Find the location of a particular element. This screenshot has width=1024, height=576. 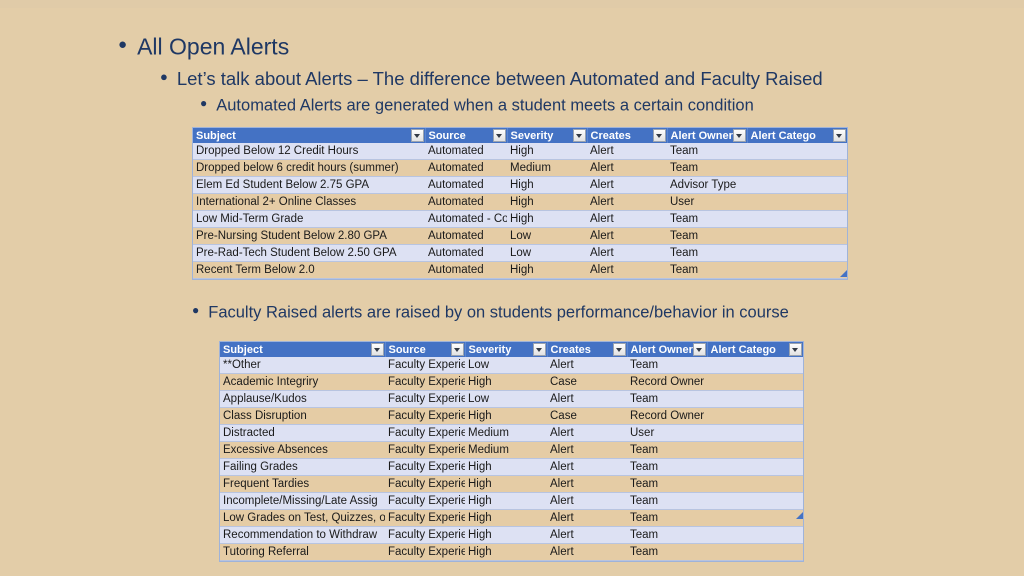

cell-subject: Academic Integriry is located at coordinates (302, 382).